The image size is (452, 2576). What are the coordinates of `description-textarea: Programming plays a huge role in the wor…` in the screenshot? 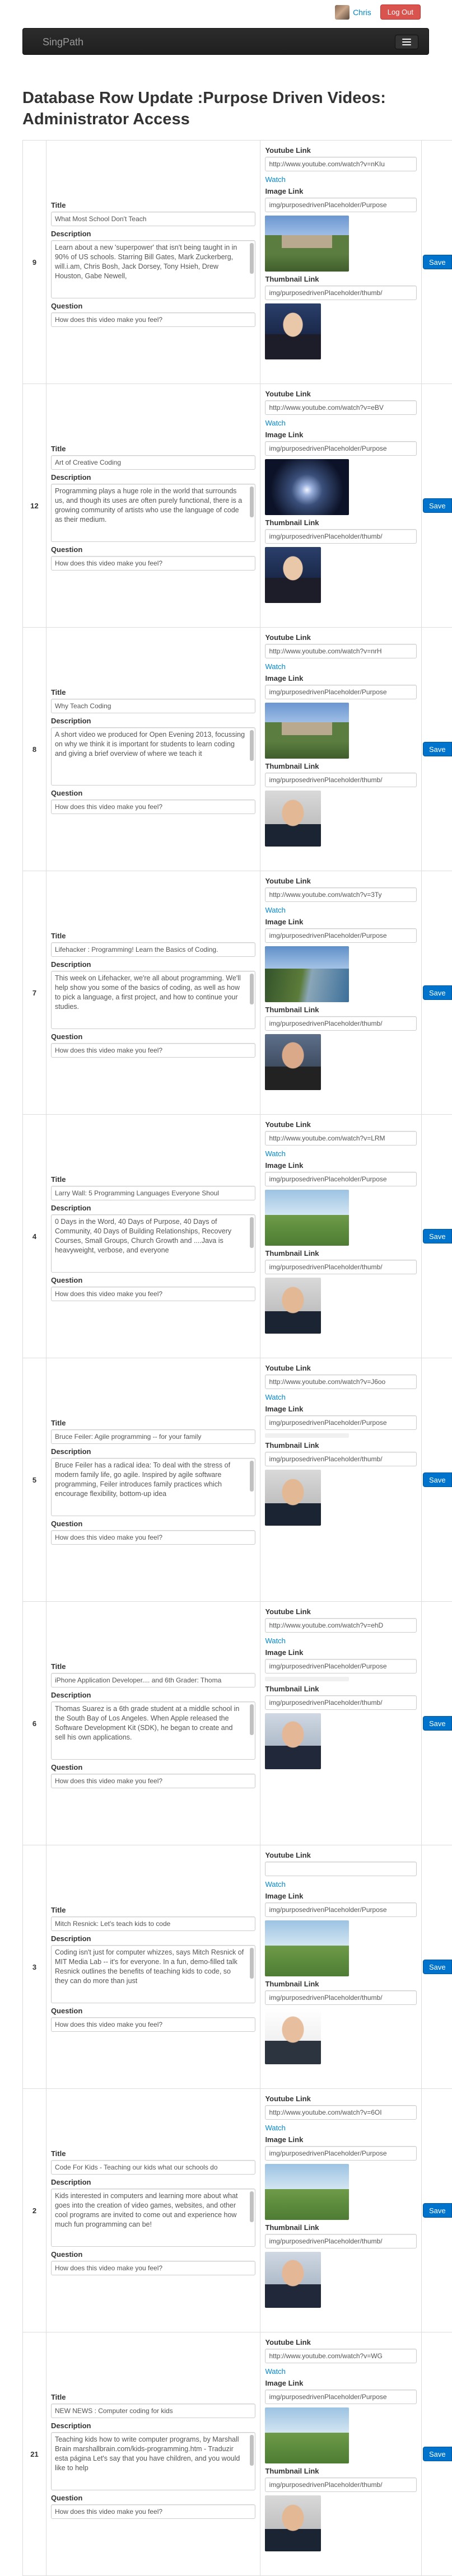 It's located at (153, 512).